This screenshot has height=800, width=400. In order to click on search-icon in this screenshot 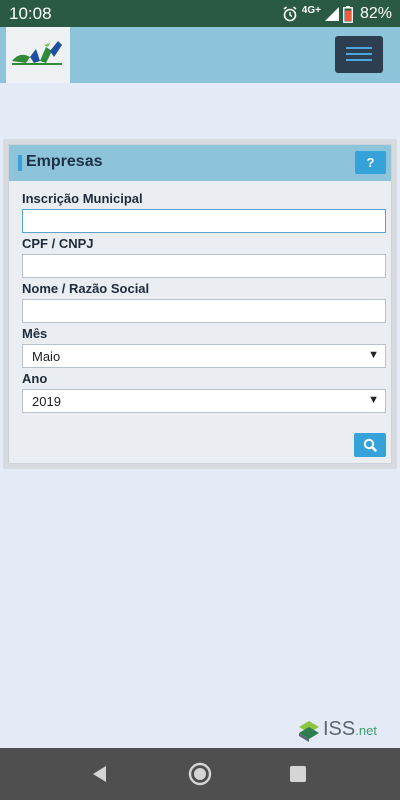, I will do `click(370, 445)`.